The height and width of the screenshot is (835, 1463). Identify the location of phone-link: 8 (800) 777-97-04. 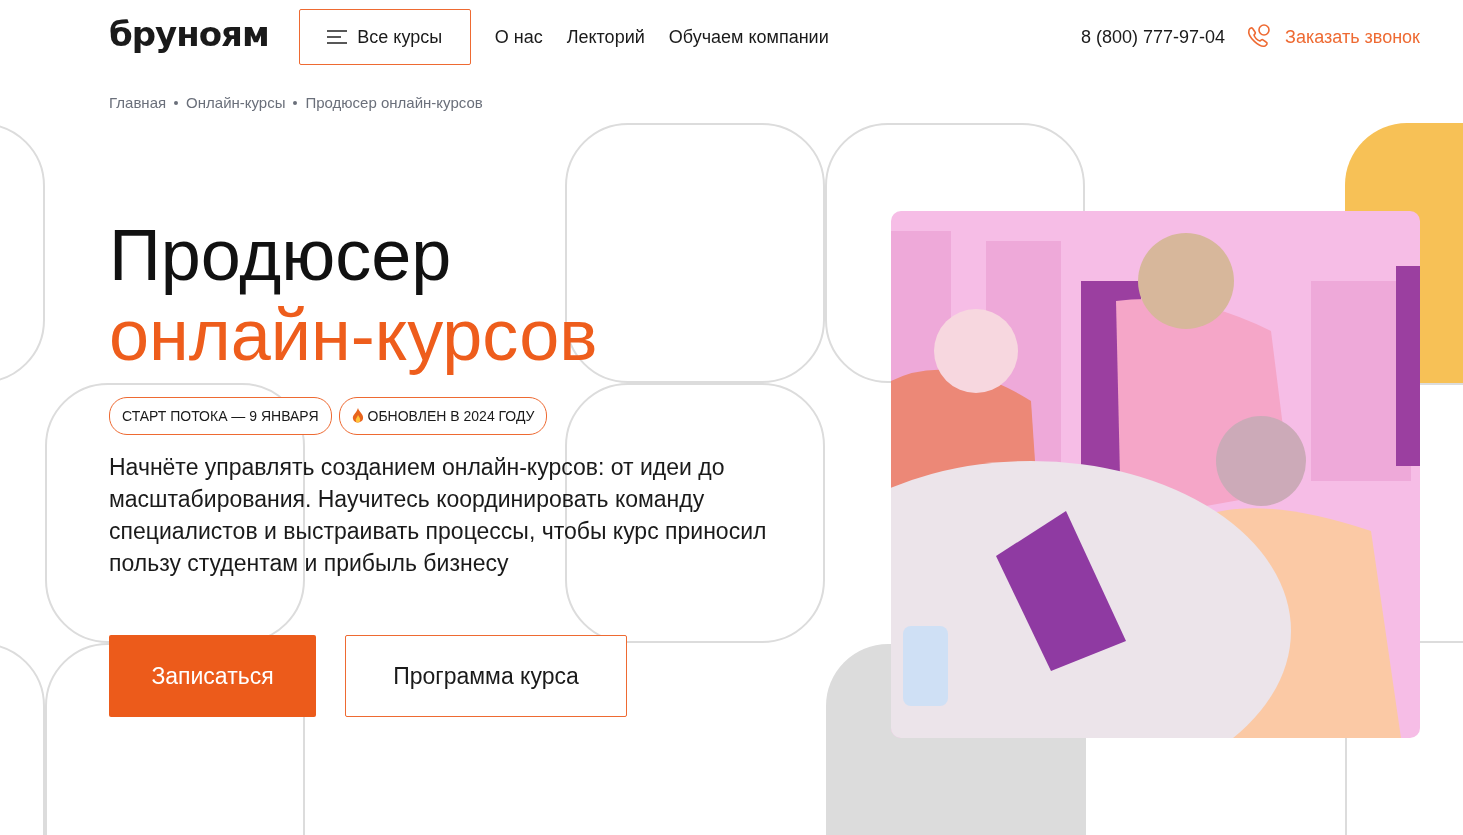
(1153, 37).